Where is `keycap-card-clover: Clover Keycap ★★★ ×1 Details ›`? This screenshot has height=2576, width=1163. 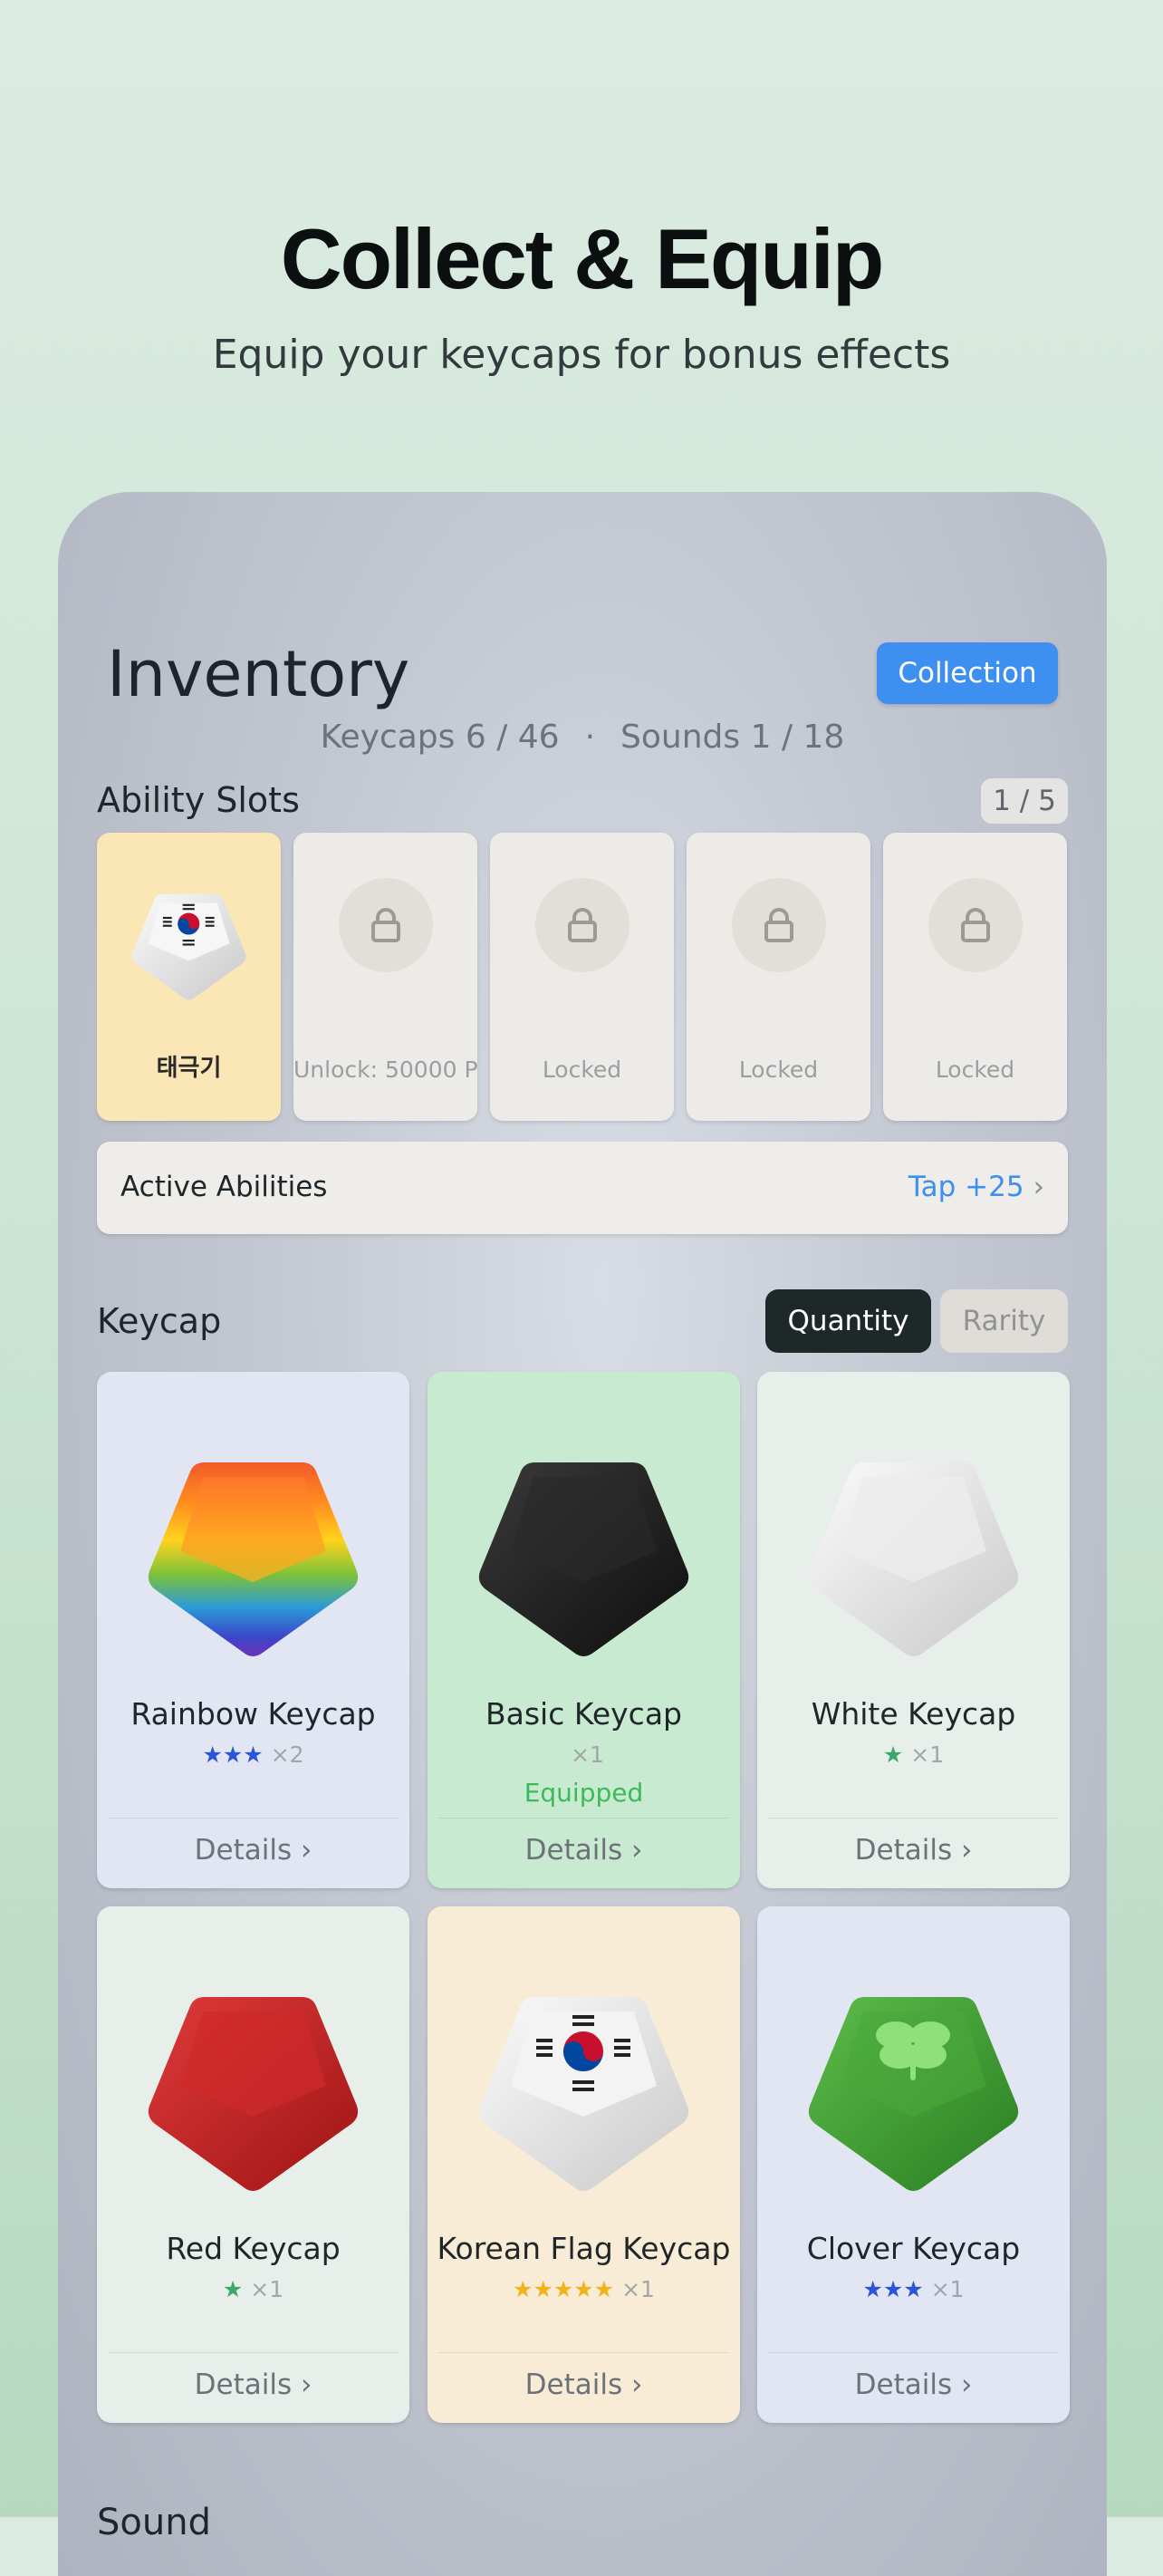
keycap-card-clover: Clover Keycap ★★★ ×1 Details › is located at coordinates (913, 2164).